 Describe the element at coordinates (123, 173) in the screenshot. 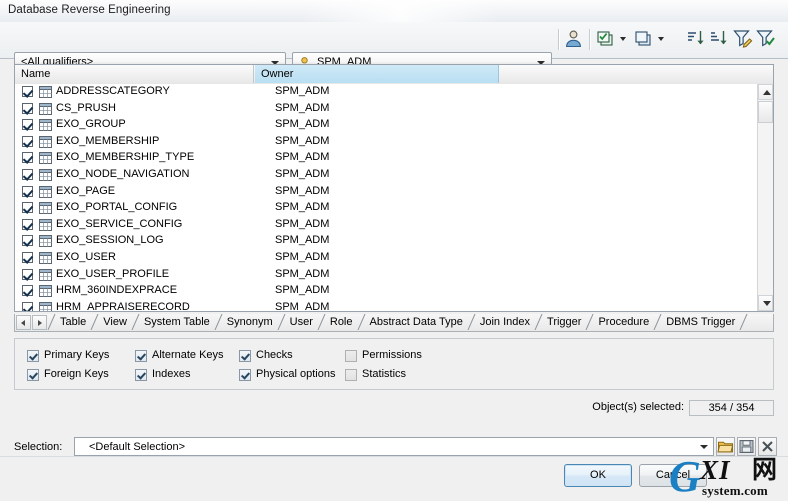

I see `row-name: EXO_NODE_NAVIGATION` at that location.